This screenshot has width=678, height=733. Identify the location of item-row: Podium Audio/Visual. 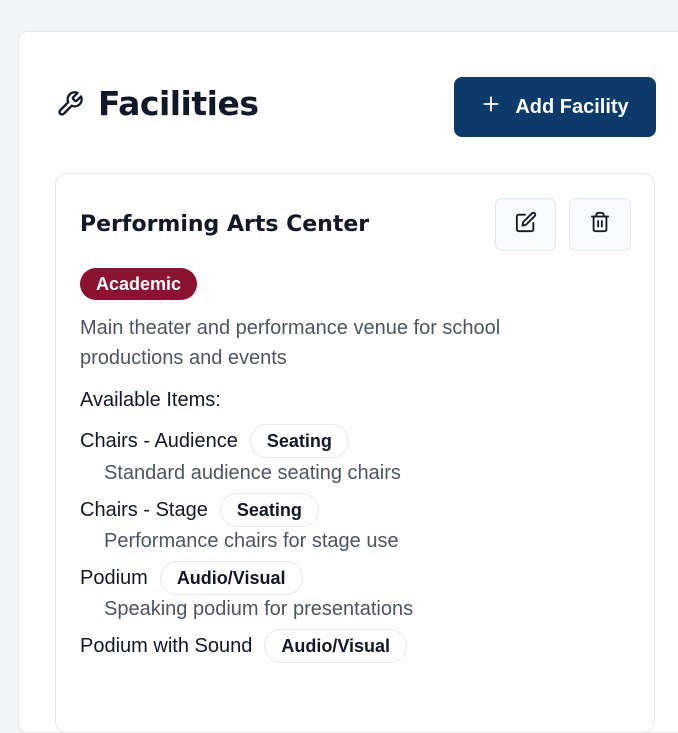
(191, 578).